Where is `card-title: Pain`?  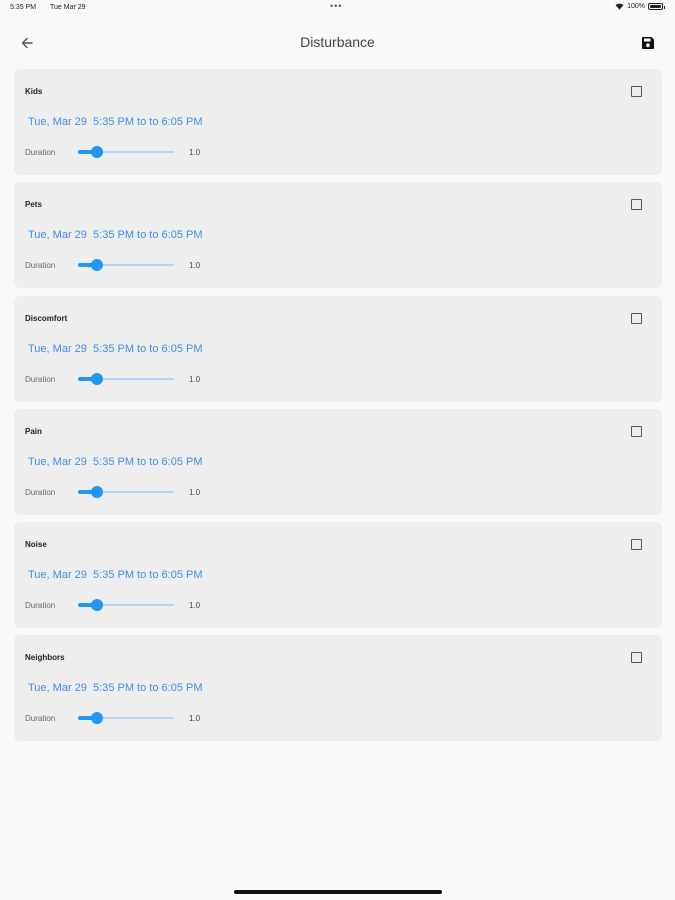
card-title: Pain is located at coordinates (33, 431).